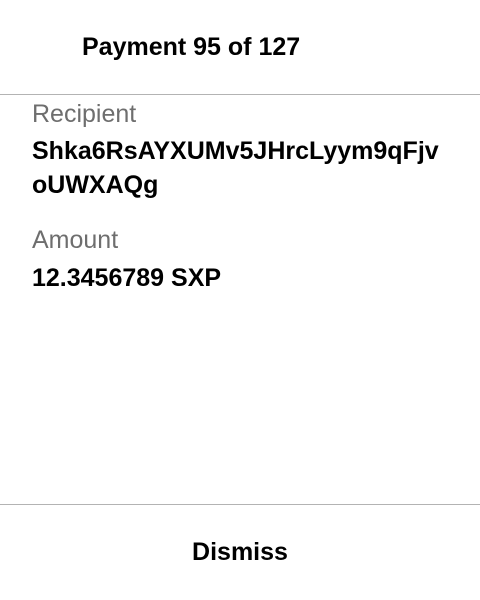 This screenshot has width=480, height=600. Describe the element at coordinates (75, 240) in the screenshot. I see `amount-label: Amount` at that location.